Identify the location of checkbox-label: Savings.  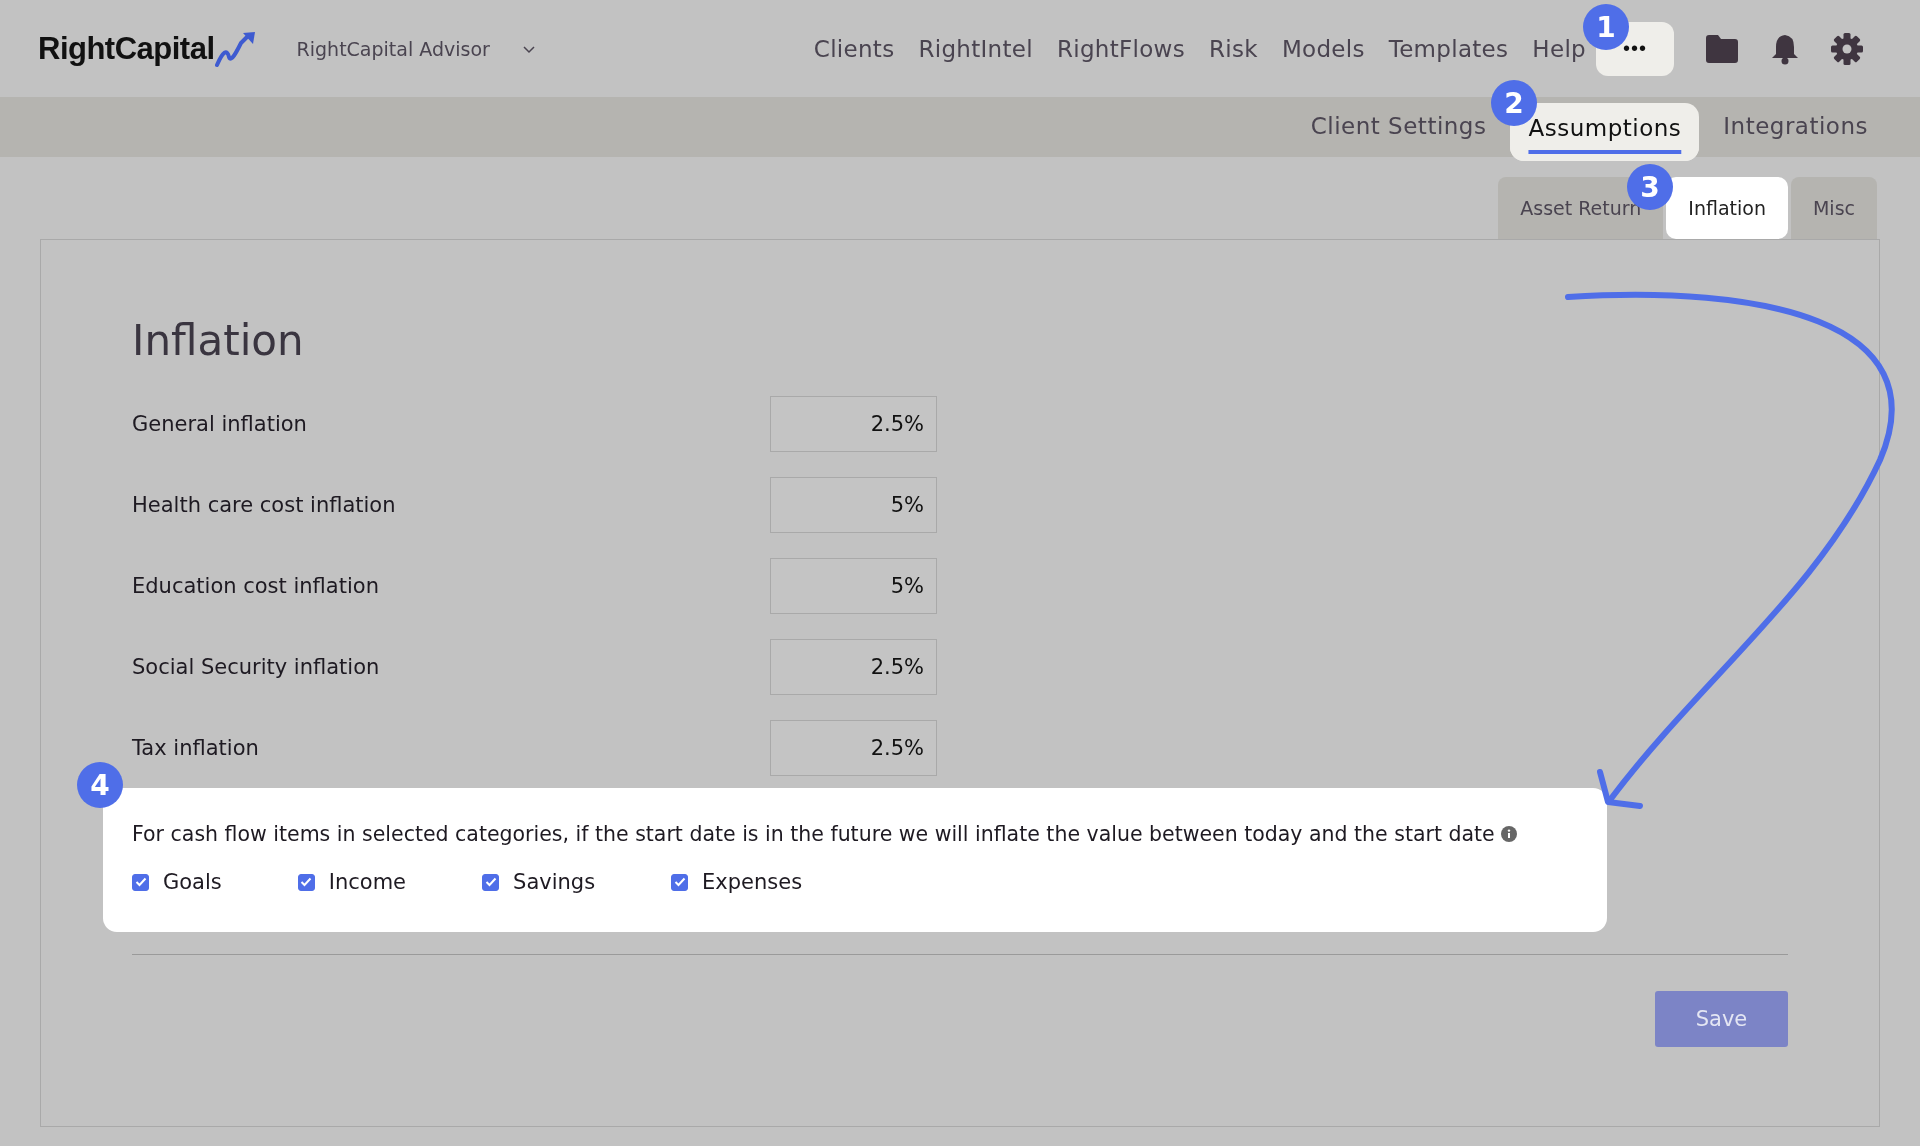
(554, 882).